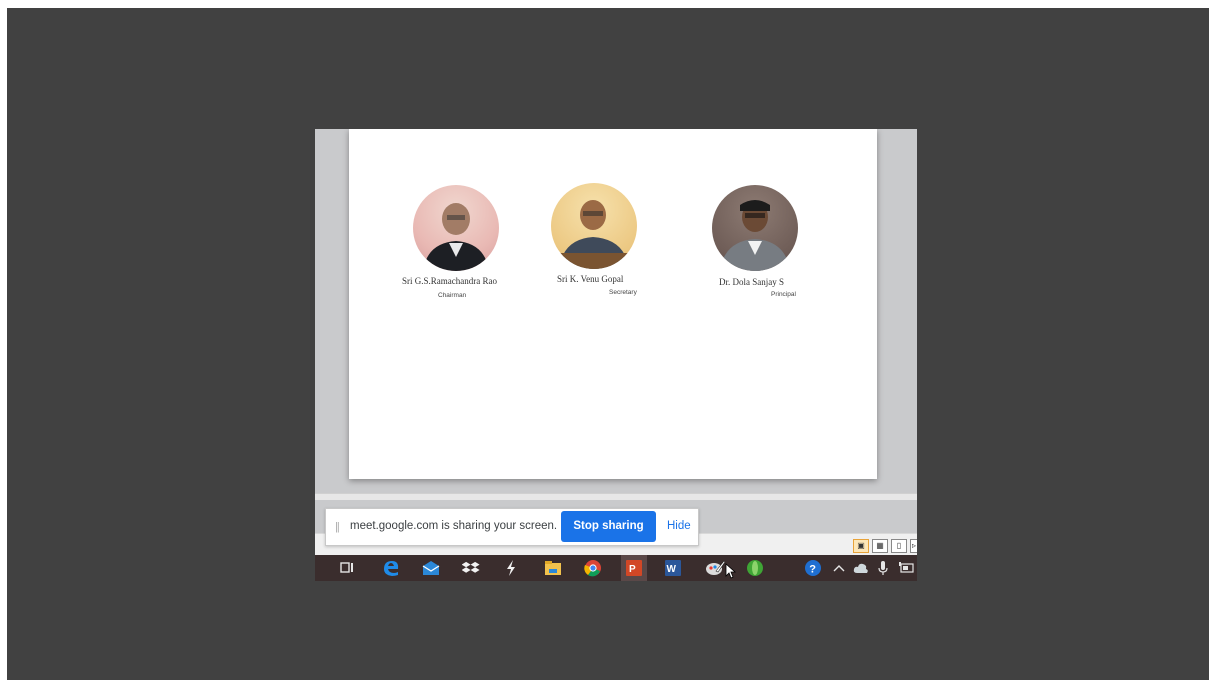  I want to click on svg-text: W, so click(672, 569).